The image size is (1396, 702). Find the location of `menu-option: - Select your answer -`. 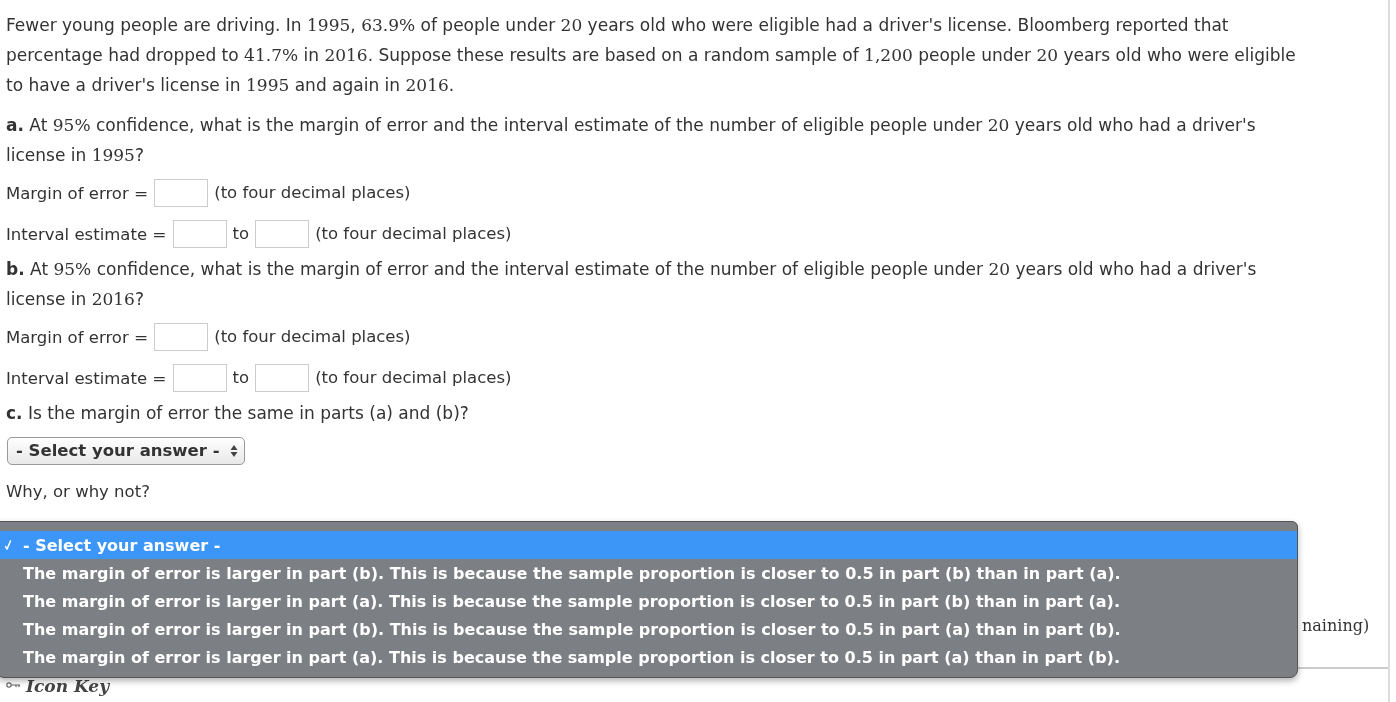

menu-option: - Select your answer - is located at coordinates (648, 545).